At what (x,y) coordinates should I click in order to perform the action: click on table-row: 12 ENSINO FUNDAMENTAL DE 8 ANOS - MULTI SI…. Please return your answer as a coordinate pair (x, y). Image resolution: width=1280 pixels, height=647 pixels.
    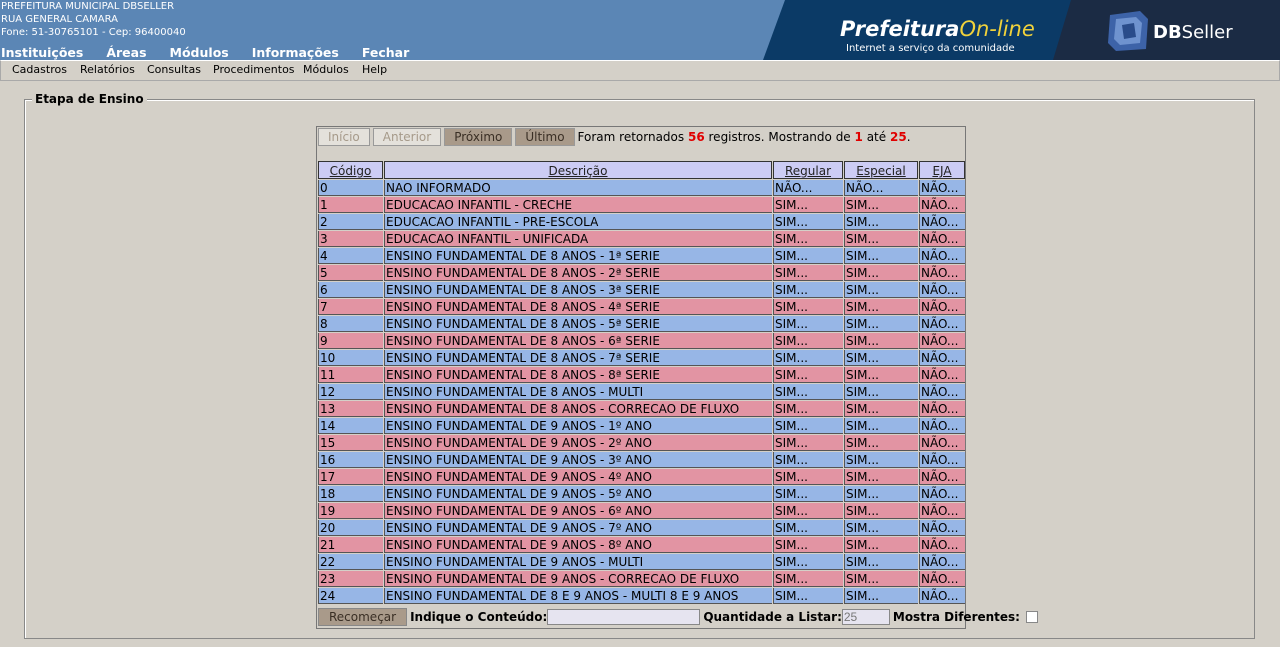
    Looking at the image, I should click on (642, 392).